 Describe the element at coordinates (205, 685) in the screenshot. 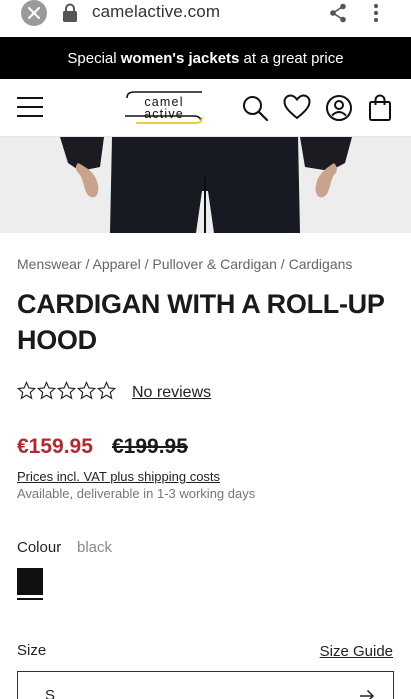

I see `size-select: S` at that location.